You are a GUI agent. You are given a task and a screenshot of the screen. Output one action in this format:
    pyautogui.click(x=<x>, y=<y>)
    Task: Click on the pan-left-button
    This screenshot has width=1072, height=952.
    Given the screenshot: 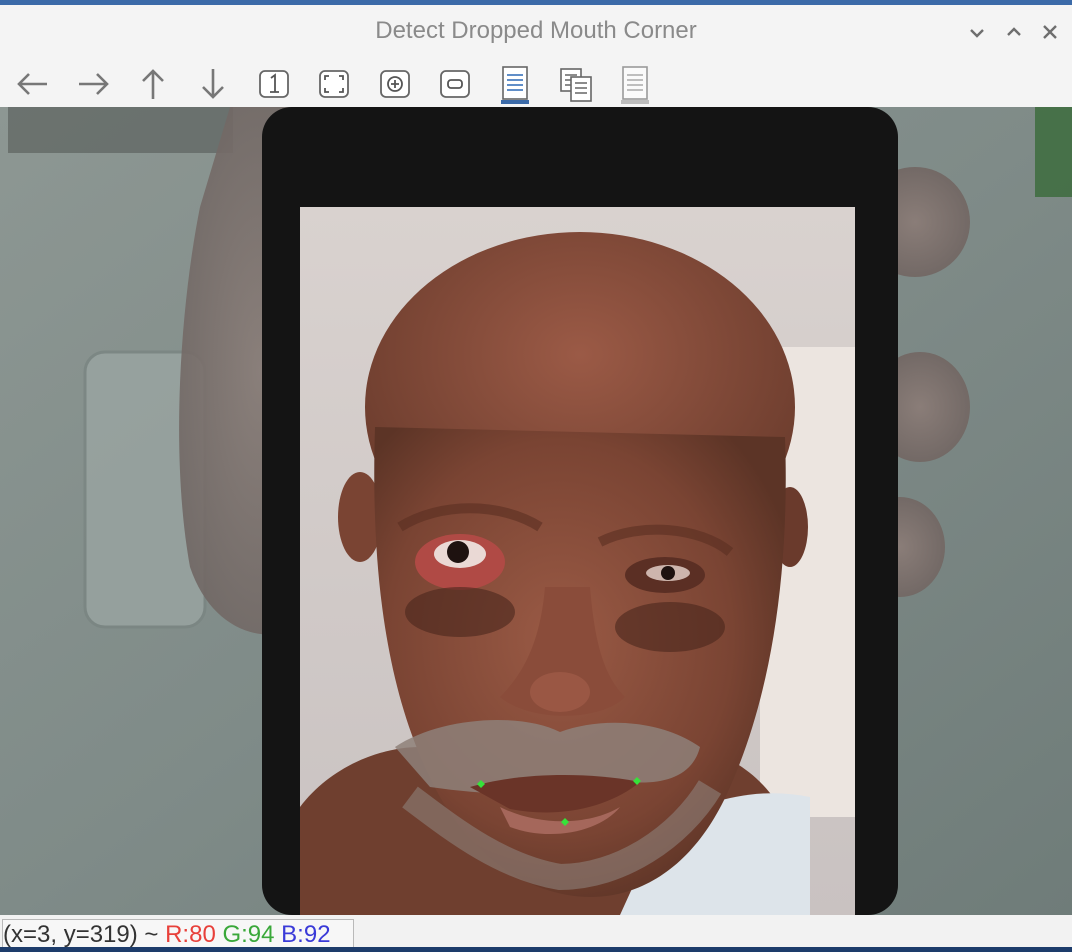 What is the action you would take?
    pyautogui.click(x=33, y=84)
    